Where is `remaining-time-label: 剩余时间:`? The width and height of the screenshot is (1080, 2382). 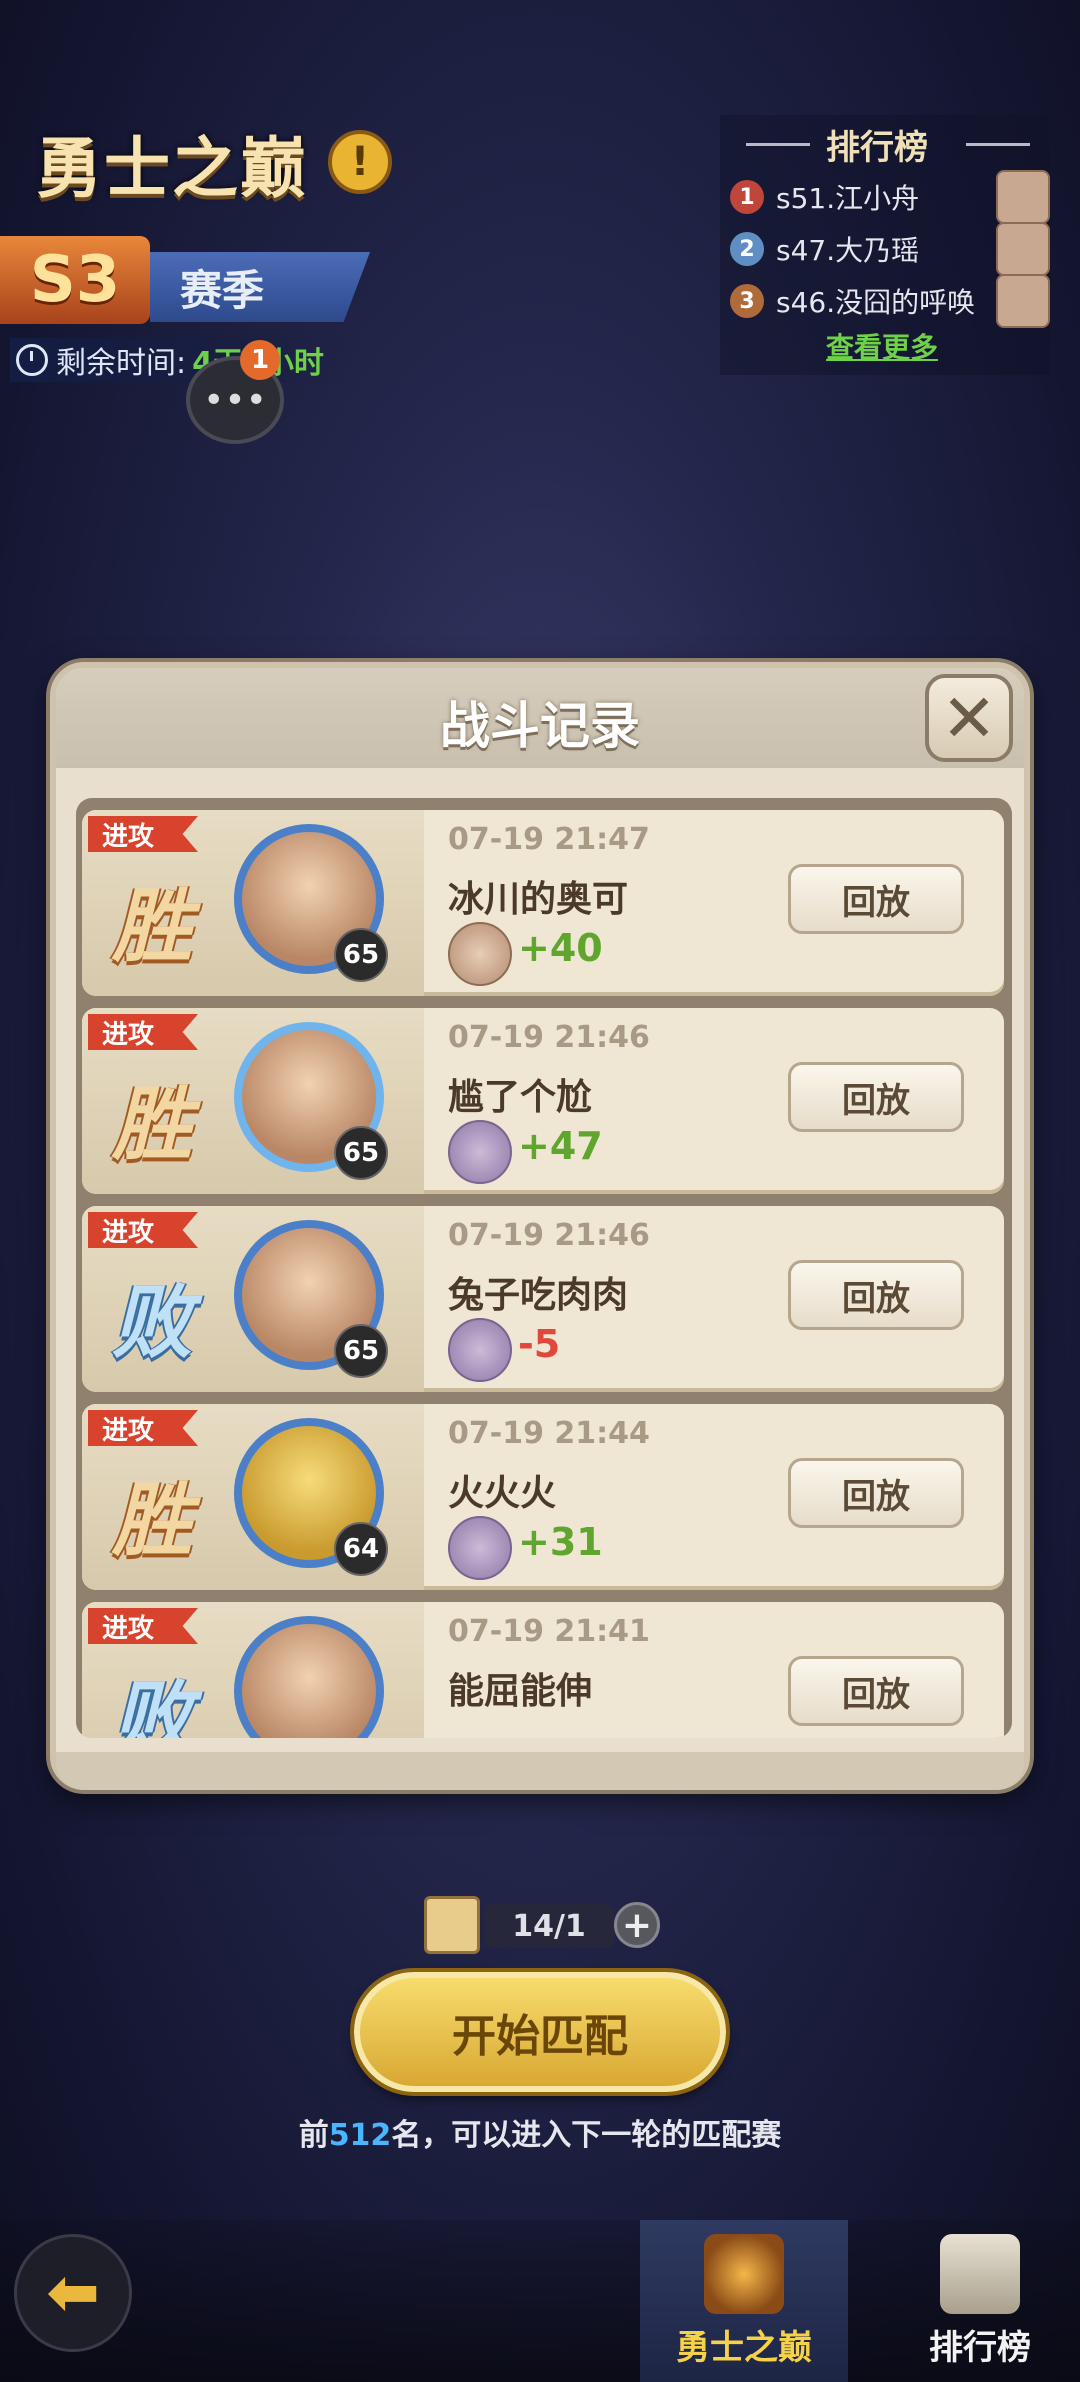 remaining-time-label: 剩余时间: is located at coordinates (121, 363).